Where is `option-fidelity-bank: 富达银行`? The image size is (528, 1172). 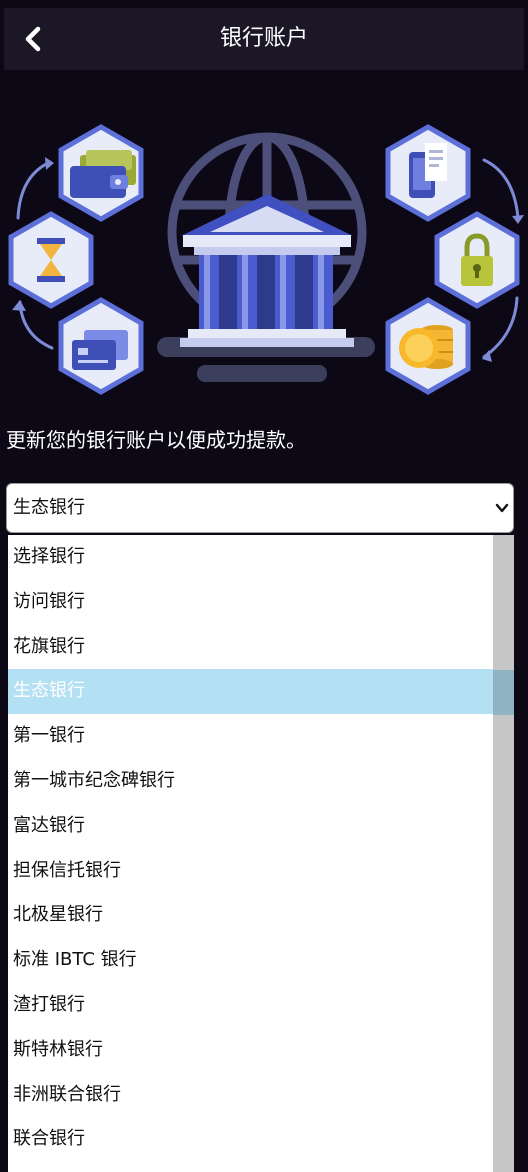 option-fidelity-bank: 富达银行 is located at coordinates (250, 826).